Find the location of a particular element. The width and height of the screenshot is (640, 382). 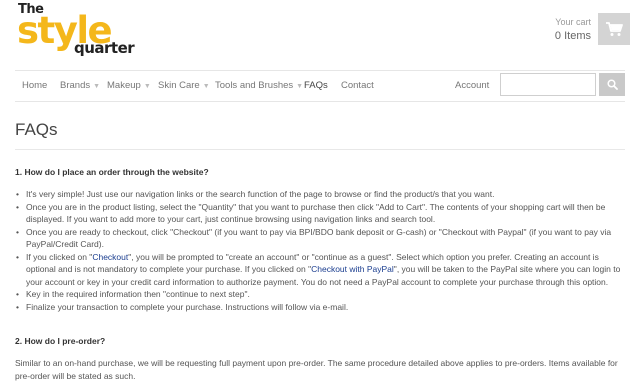

nav-label: Skin Care is located at coordinates (179, 85).